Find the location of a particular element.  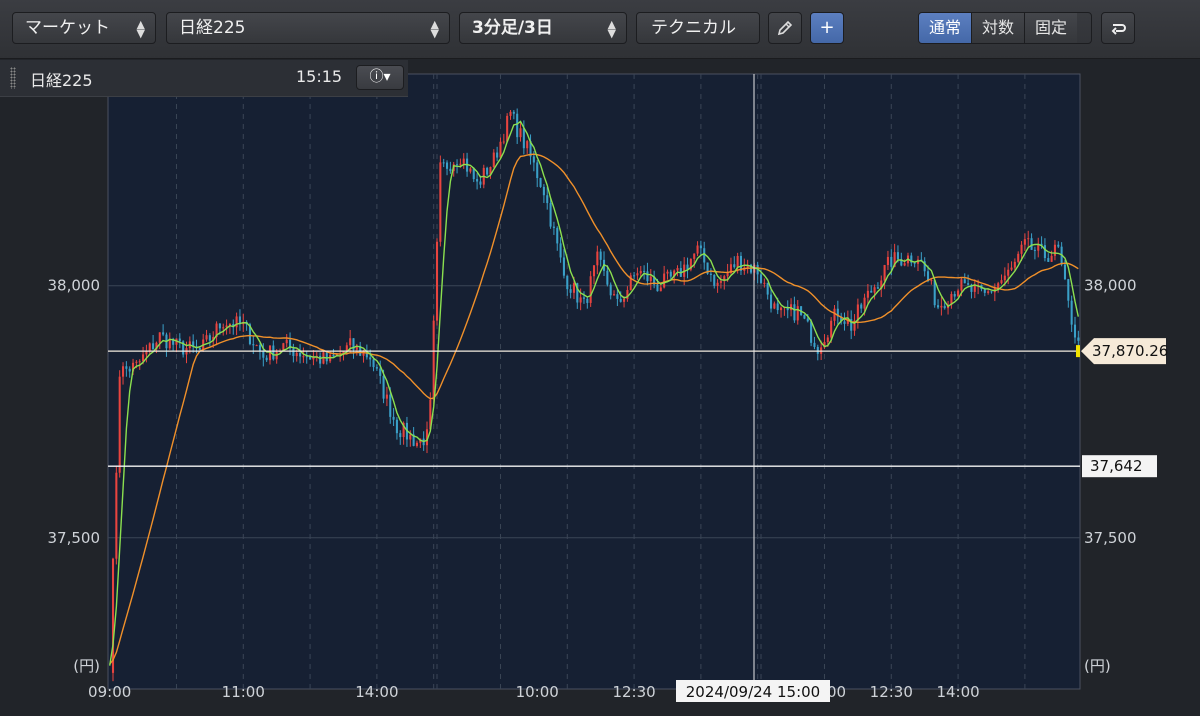

scale-mode-normal: 通常 is located at coordinates (945, 28).